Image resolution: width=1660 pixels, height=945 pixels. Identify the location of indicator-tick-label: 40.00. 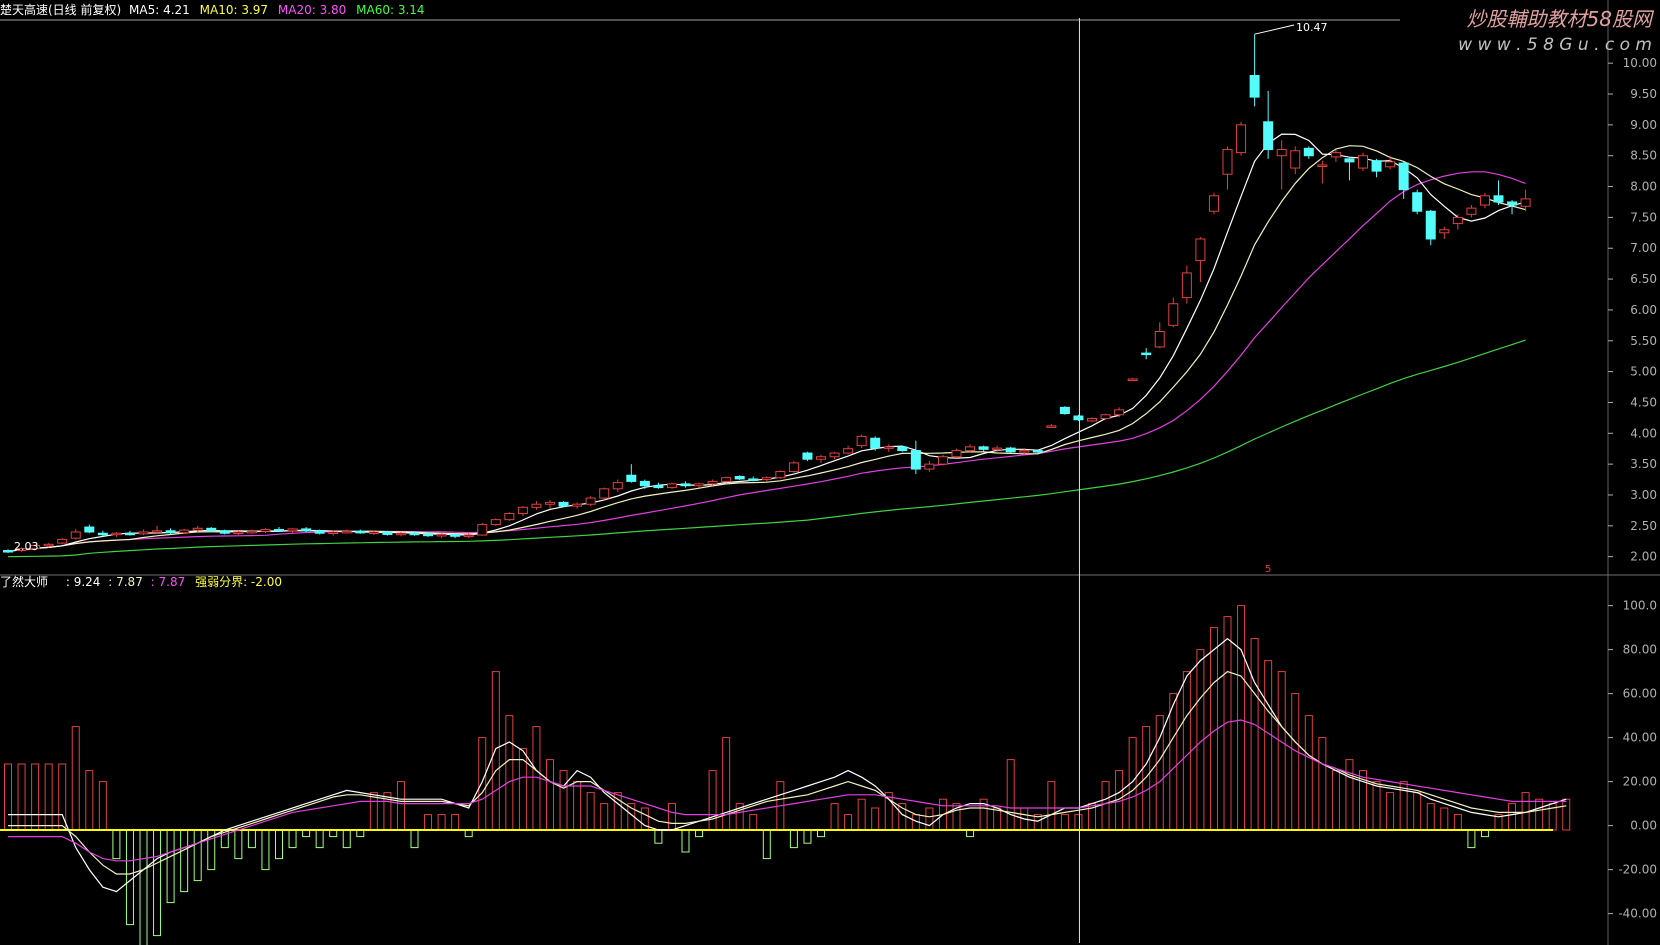
(1640, 738).